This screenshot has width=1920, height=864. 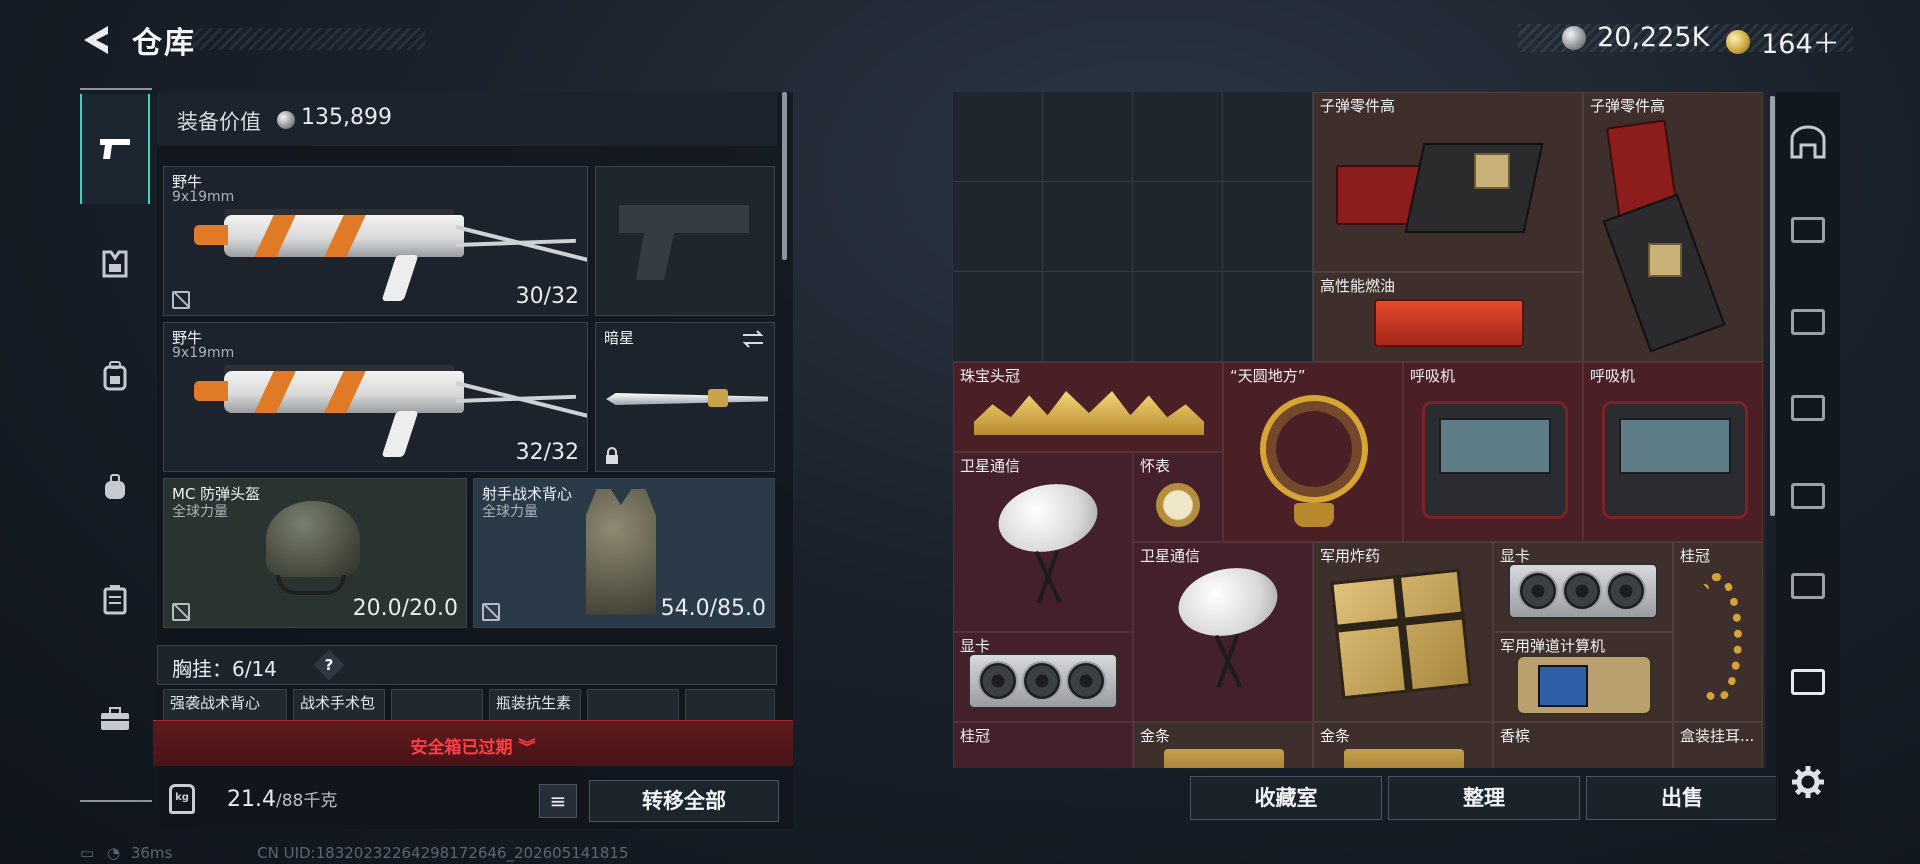 What do you see at coordinates (1808, 782) in the screenshot?
I see `gear-icon` at bounding box center [1808, 782].